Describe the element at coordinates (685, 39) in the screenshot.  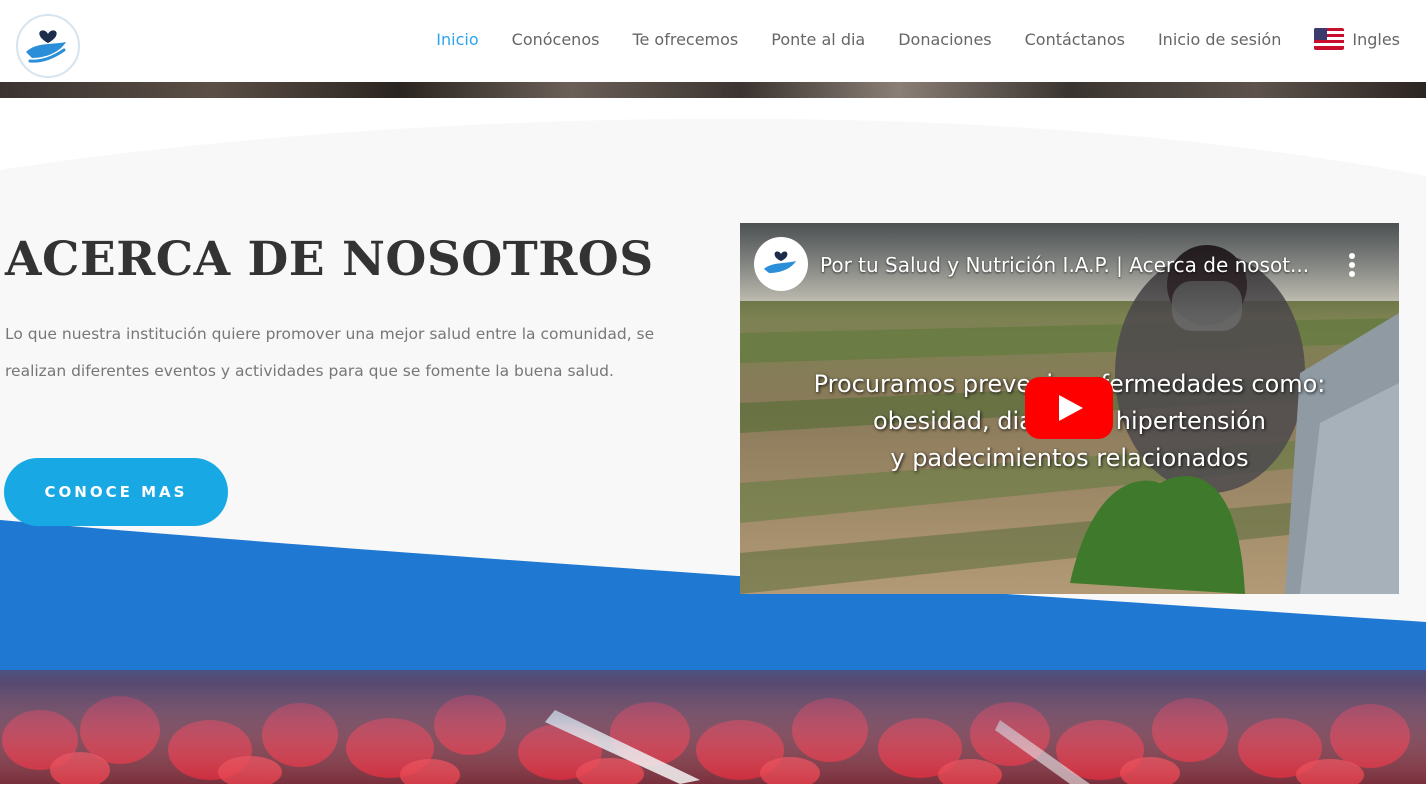
I see `nav-item-te-ofrecemos: Te ofrecemos` at that location.